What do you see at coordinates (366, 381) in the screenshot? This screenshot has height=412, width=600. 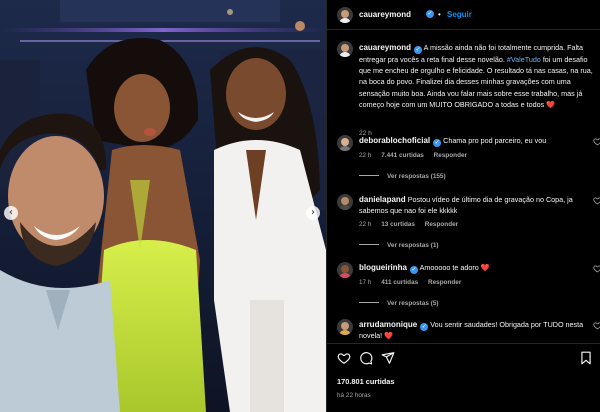 I see `likes-count: 170.801 curtidas` at bounding box center [366, 381].